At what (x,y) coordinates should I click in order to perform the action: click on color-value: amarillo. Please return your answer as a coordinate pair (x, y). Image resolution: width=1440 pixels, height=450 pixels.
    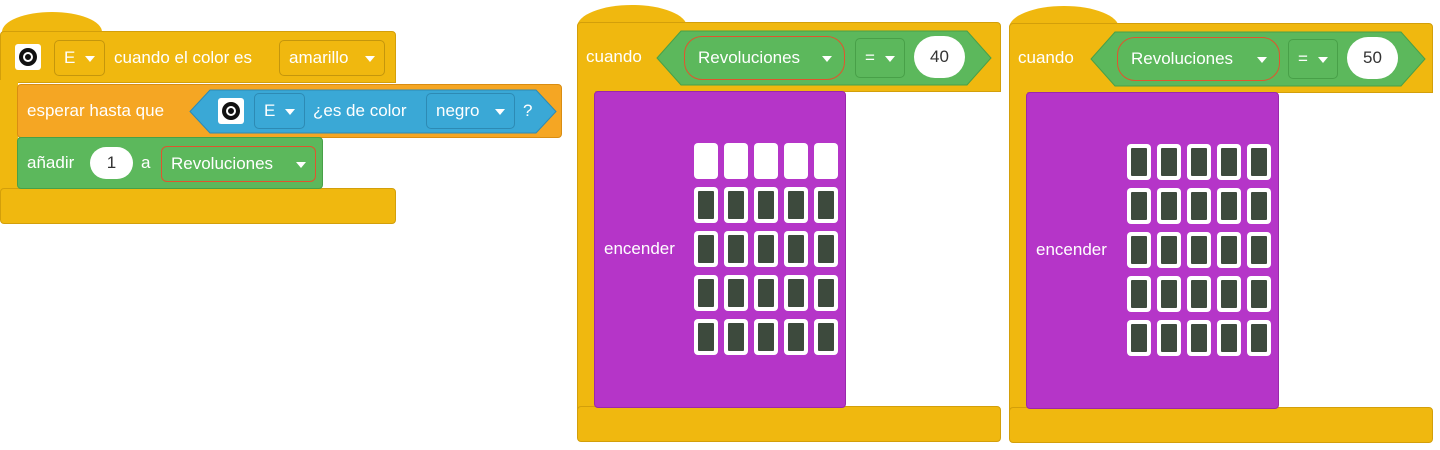
    Looking at the image, I should click on (319, 57).